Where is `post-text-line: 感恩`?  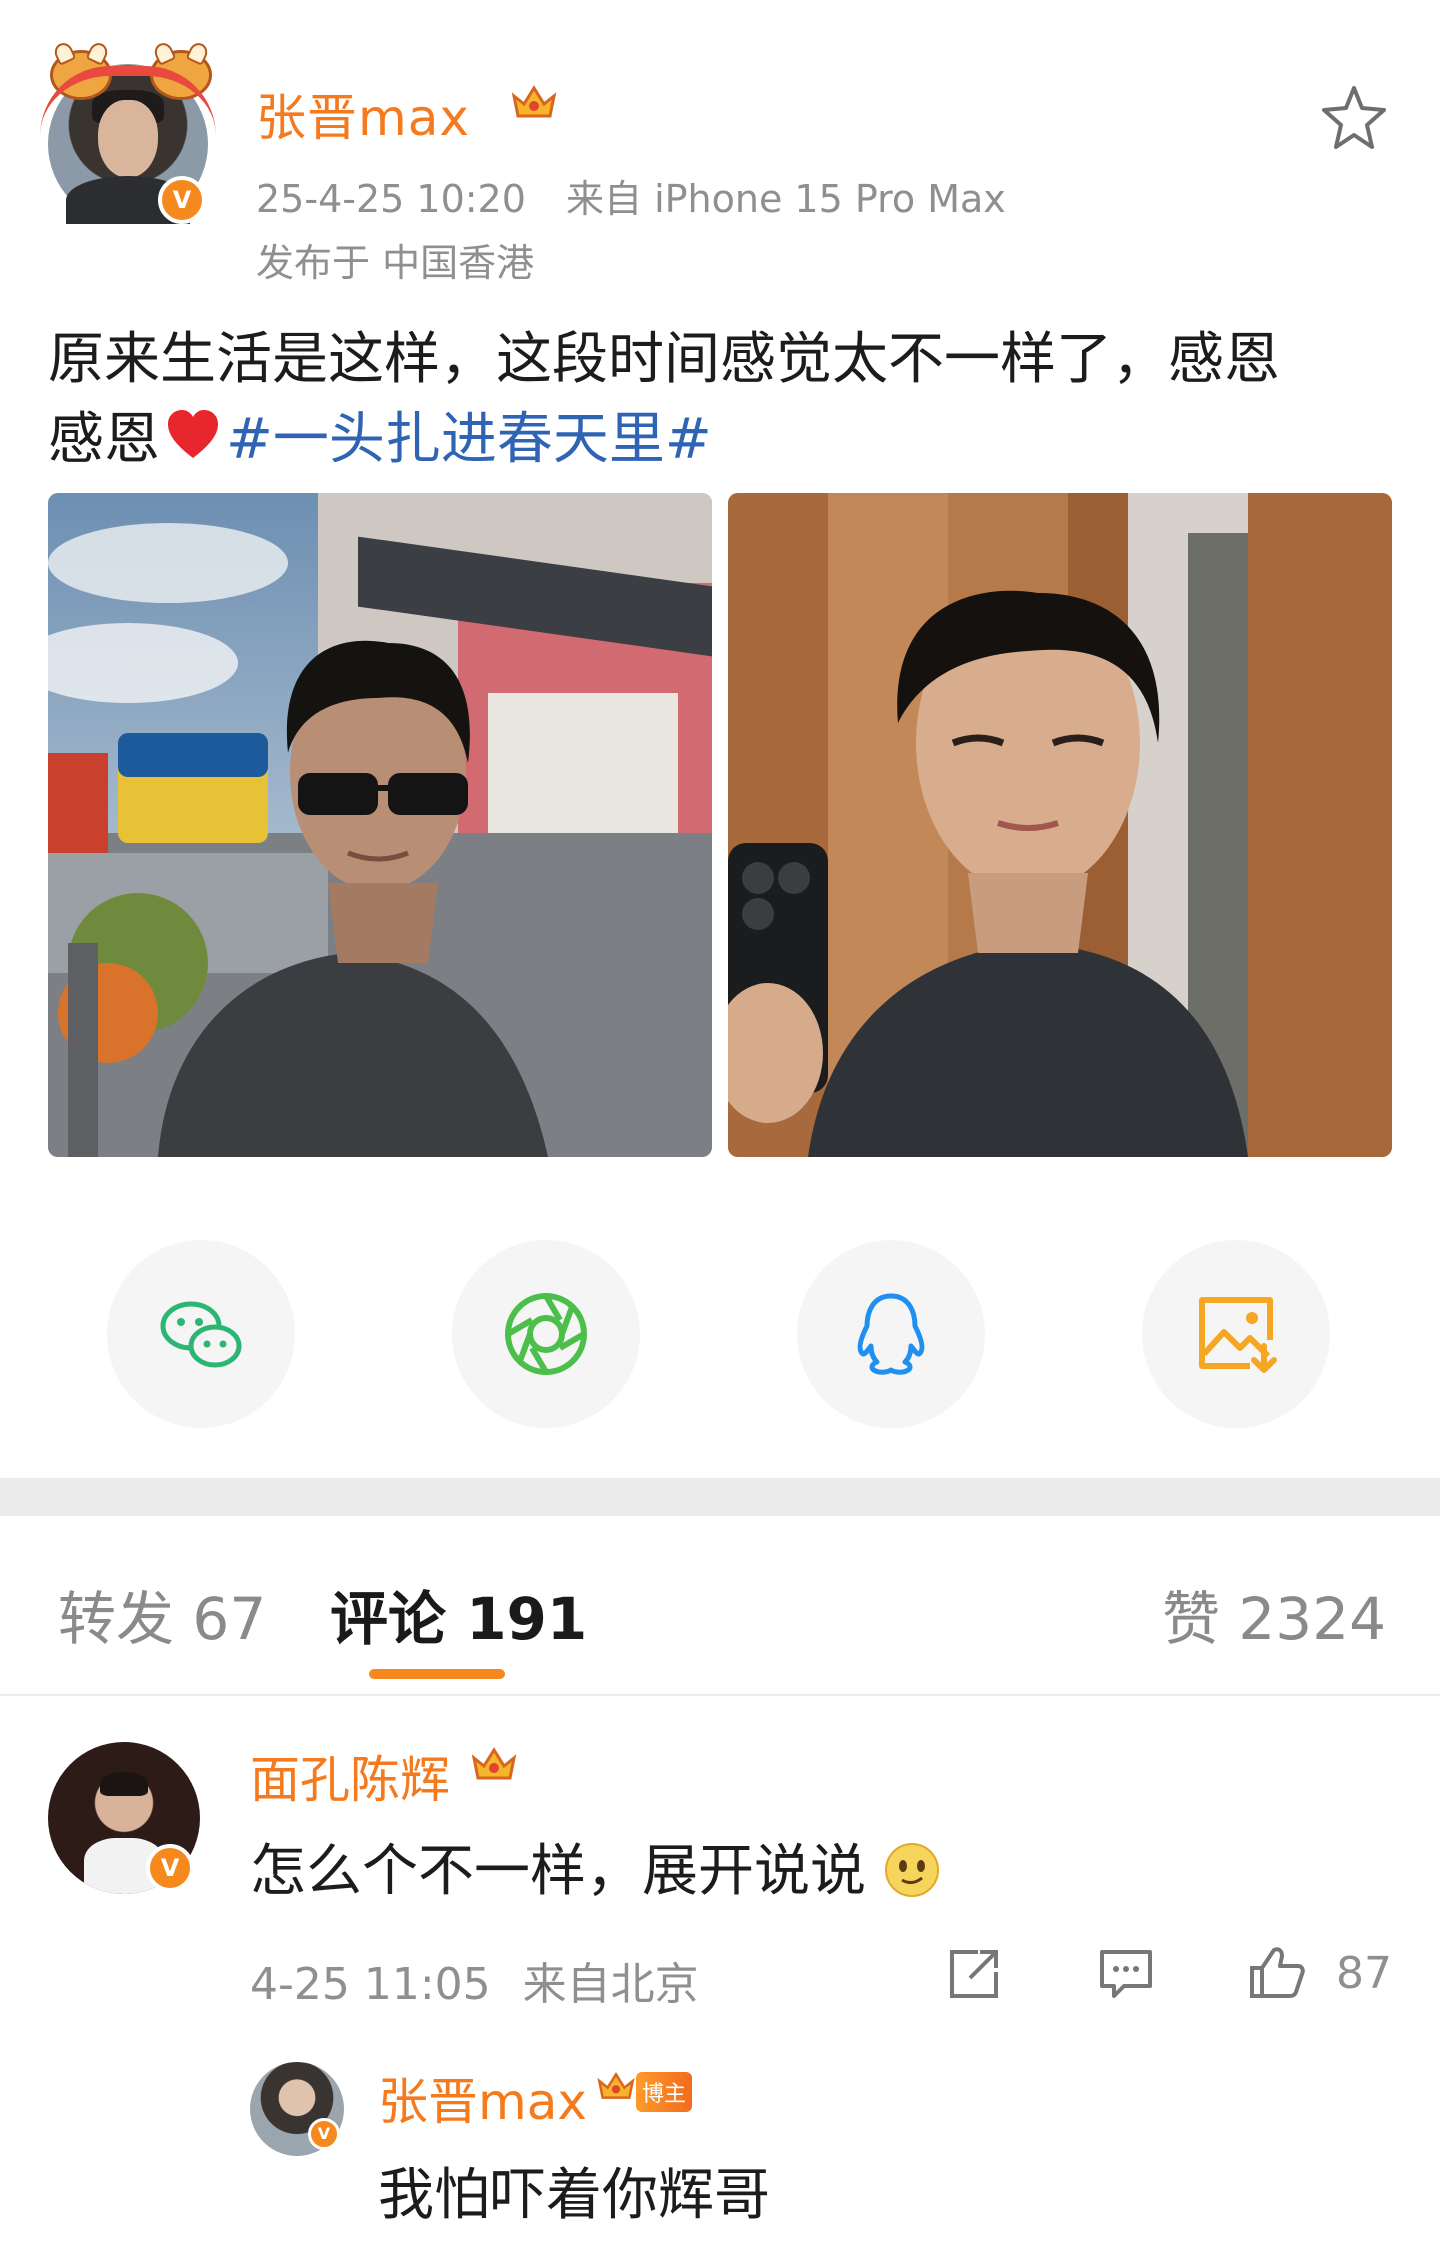
post-text-line: 感恩 is located at coordinates (104, 439).